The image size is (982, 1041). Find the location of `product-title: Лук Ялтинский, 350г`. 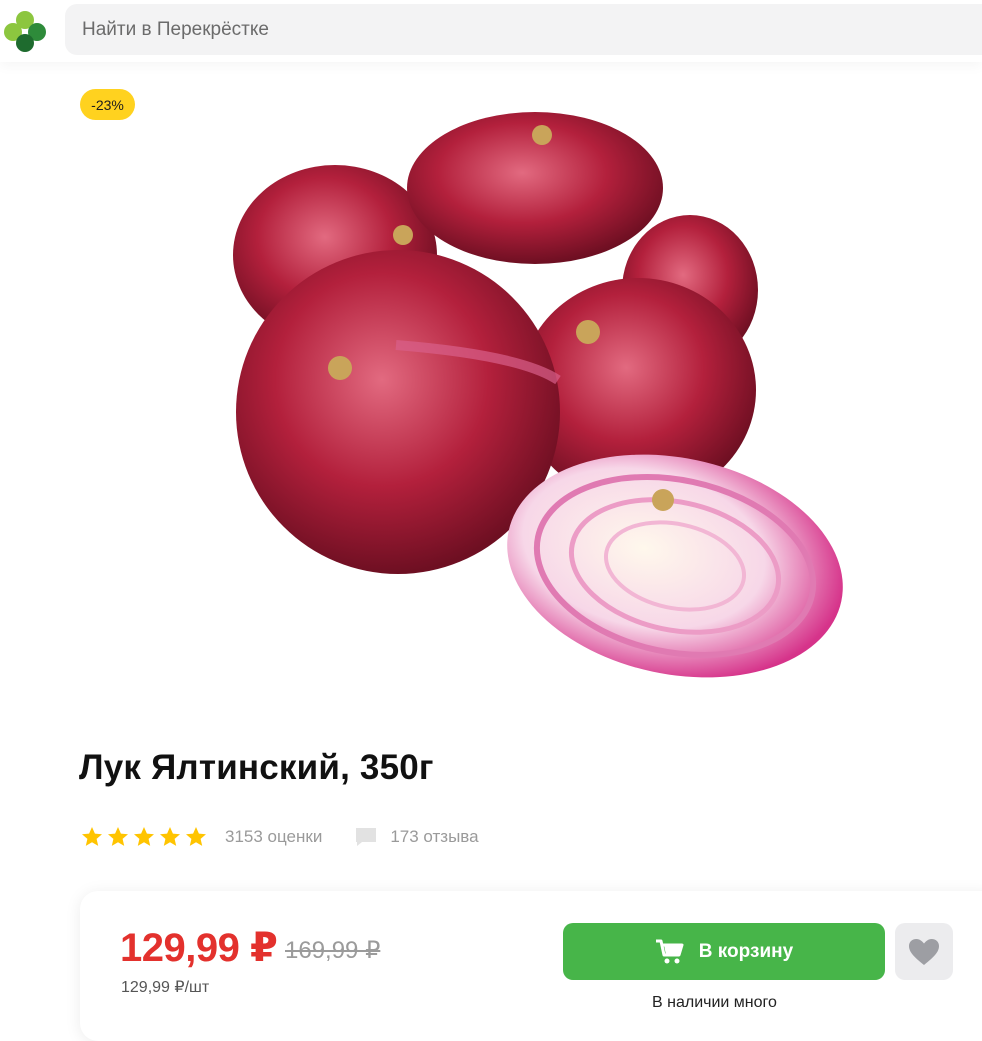

product-title: Лук Ялтинский, 350г is located at coordinates (256, 767).